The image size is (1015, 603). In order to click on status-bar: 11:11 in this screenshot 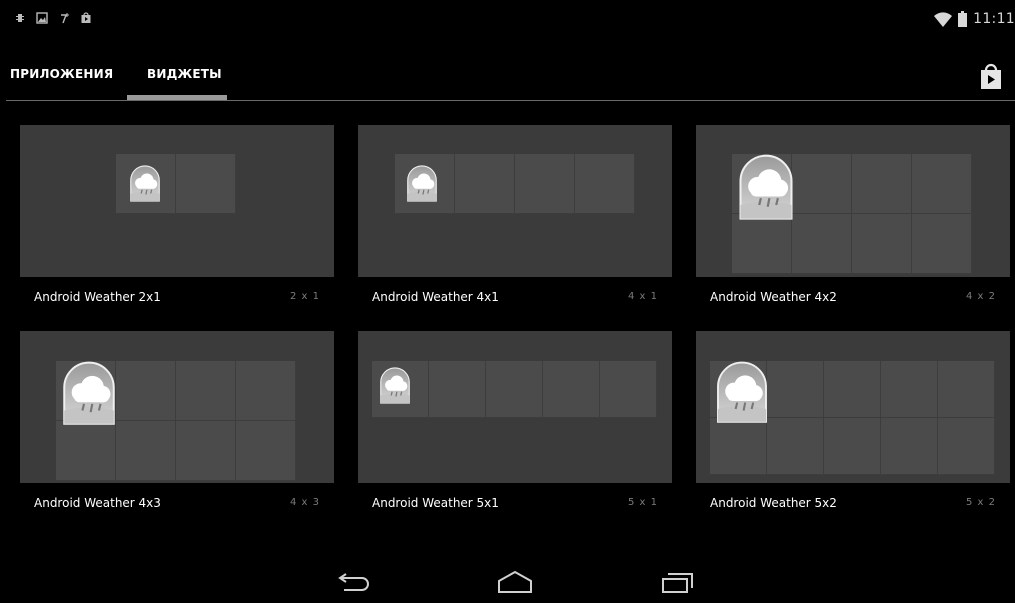, I will do `click(507, 20)`.